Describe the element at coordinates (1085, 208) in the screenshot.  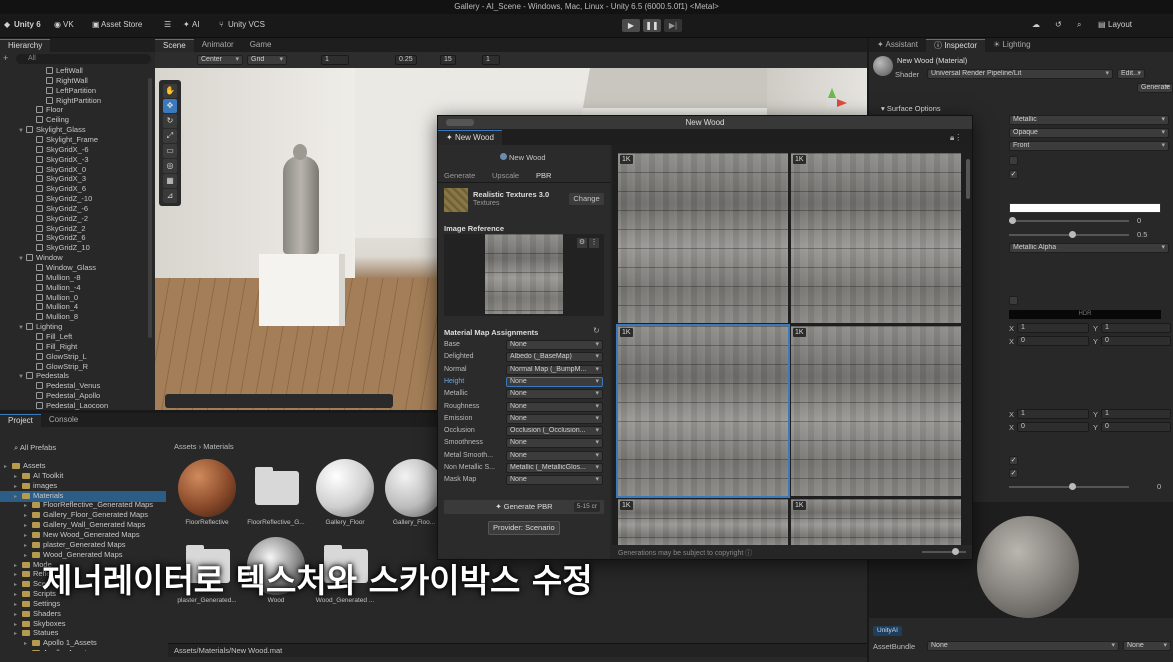
I see `base-color-swatch` at that location.